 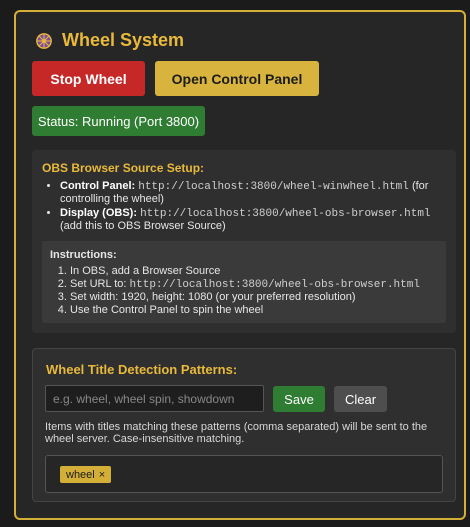 I want to click on header: Wheel System, so click(x=109, y=40).